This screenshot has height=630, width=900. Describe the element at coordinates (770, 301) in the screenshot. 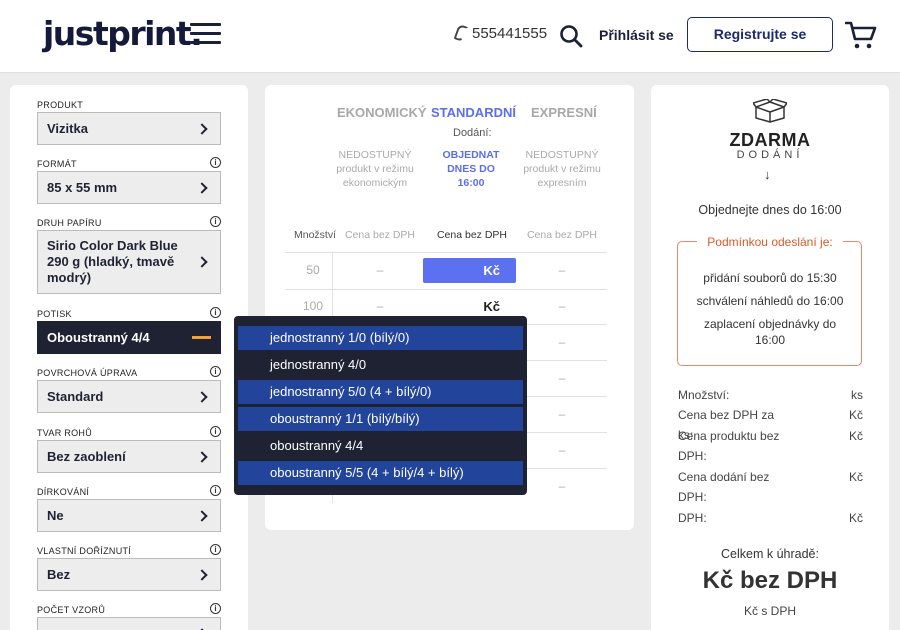

I see `condition-line: schválení náhledů do 16:00` at that location.